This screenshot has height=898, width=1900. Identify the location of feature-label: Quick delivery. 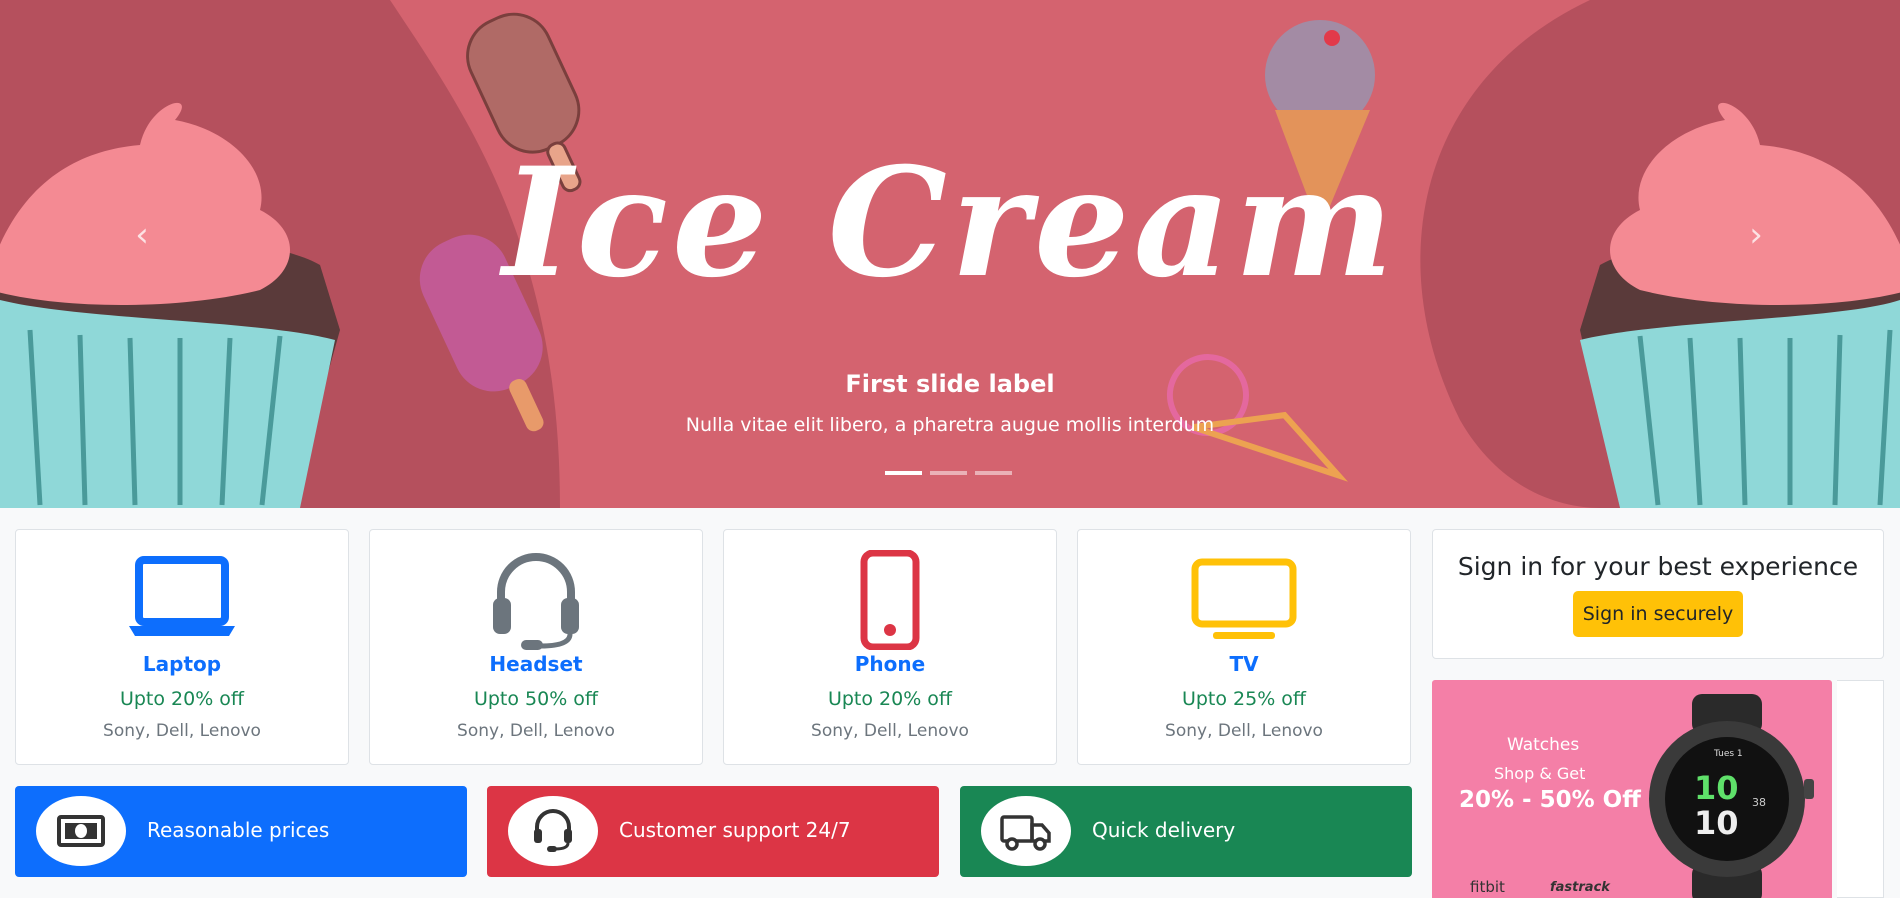
(1164, 830).